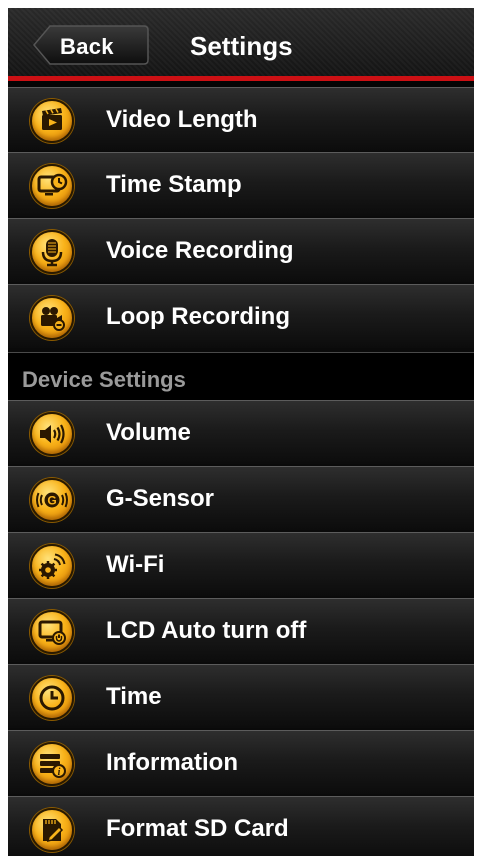 Image resolution: width=477 pixels, height=856 pixels. I want to click on list-item-label: Information, so click(172, 762).